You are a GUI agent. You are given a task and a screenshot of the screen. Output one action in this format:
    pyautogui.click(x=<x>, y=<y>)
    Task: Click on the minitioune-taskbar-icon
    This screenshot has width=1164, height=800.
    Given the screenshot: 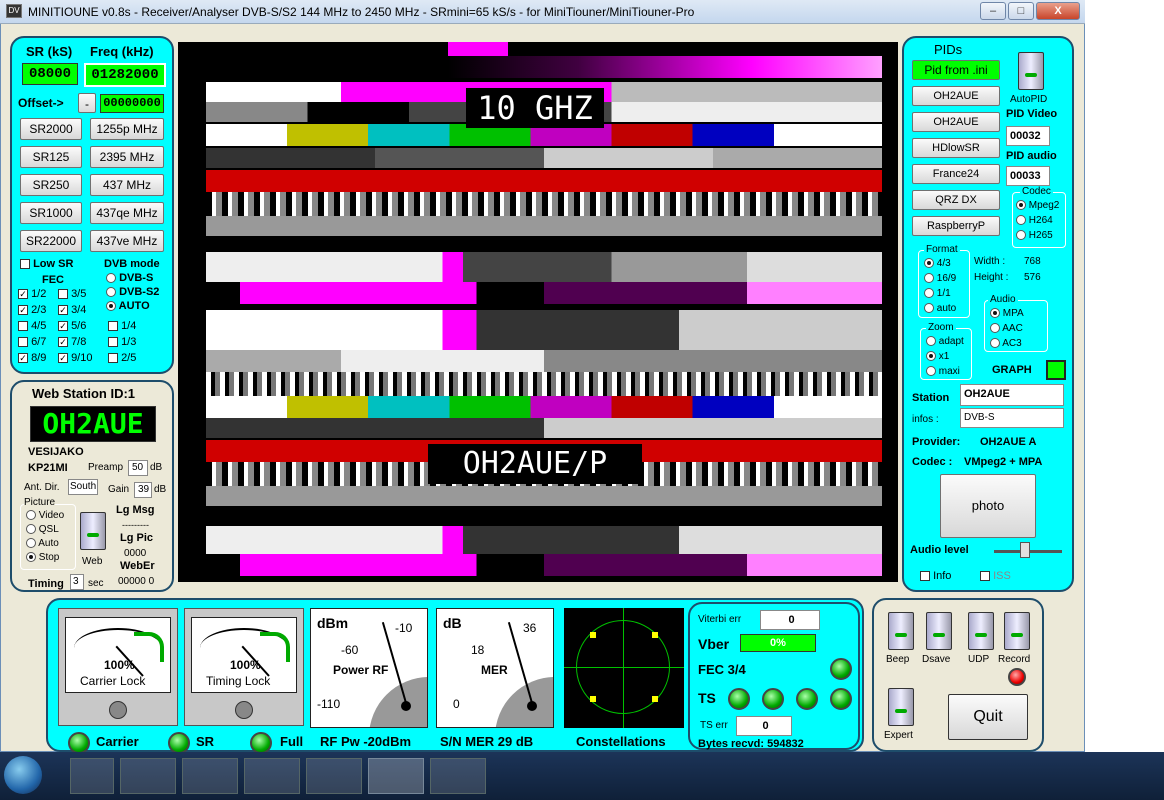 What is the action you would take?
    pyautogui.click(x=396, y=776)
    